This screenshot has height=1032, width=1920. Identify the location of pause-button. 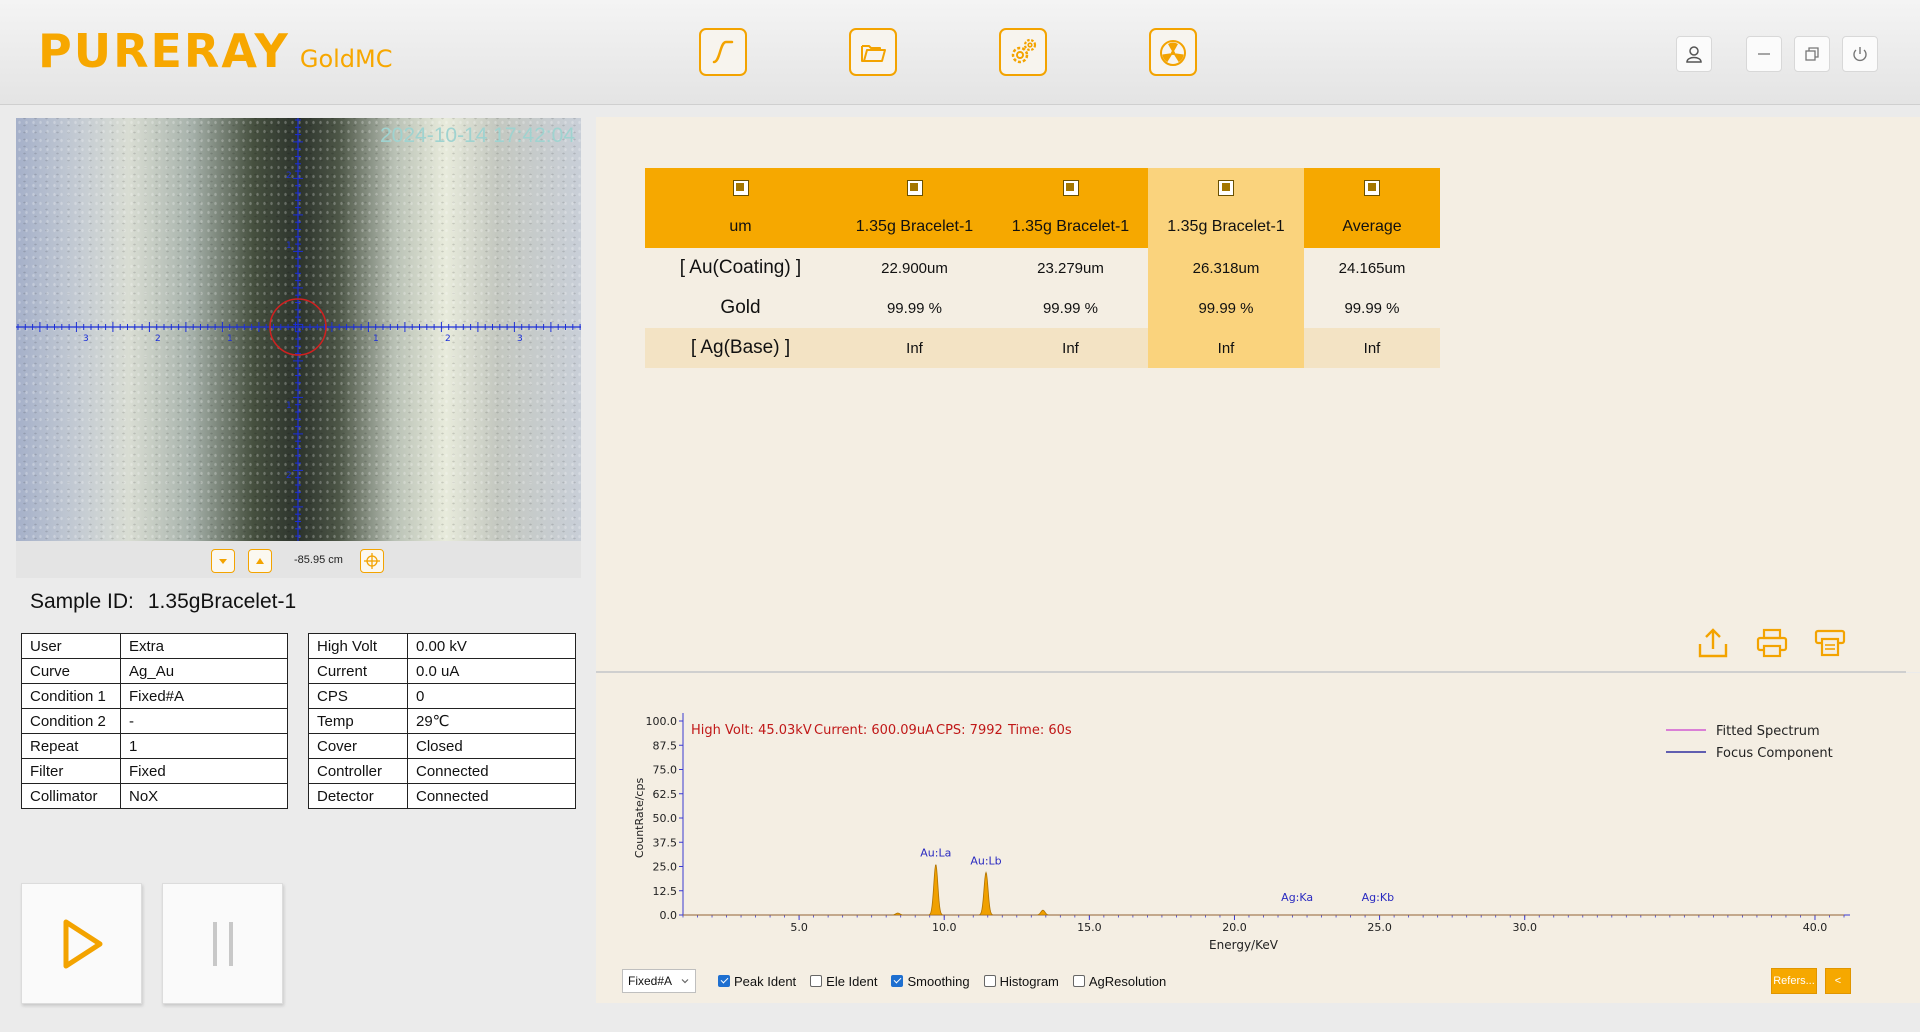
(222, 943).